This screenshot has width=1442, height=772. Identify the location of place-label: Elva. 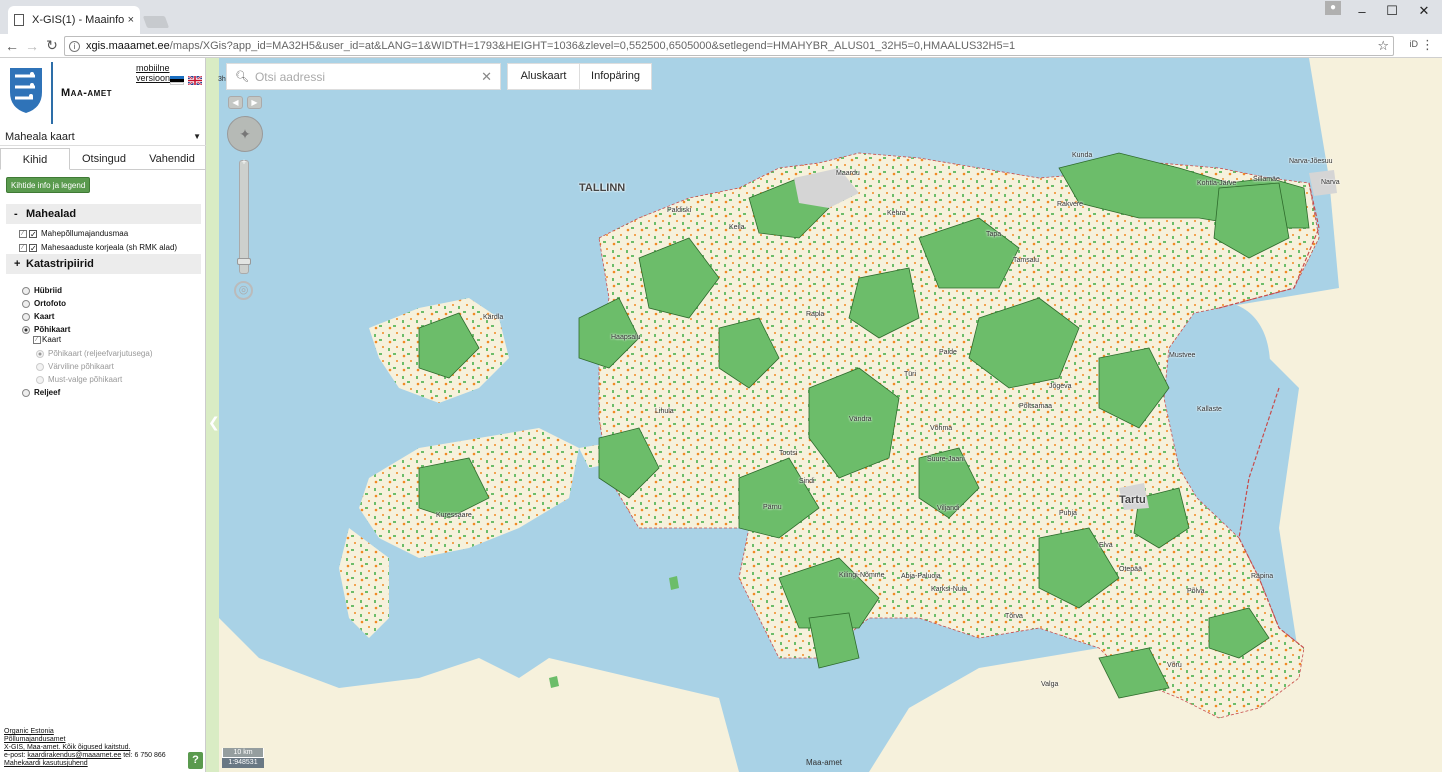
(1106, 545).